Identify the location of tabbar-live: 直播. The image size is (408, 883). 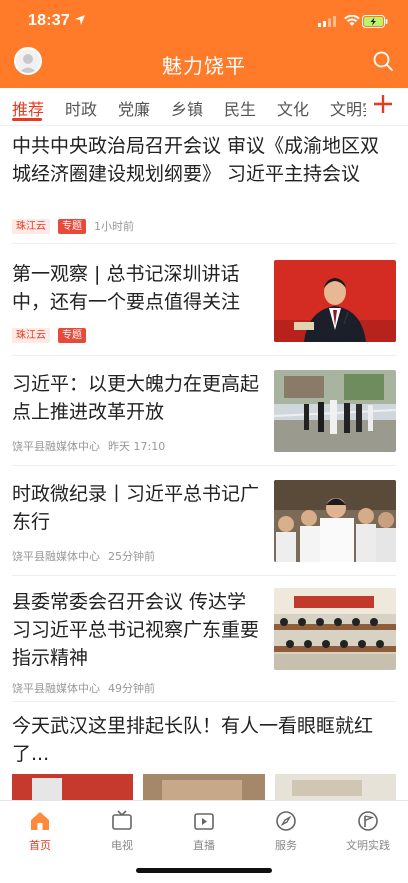
(204, 831).